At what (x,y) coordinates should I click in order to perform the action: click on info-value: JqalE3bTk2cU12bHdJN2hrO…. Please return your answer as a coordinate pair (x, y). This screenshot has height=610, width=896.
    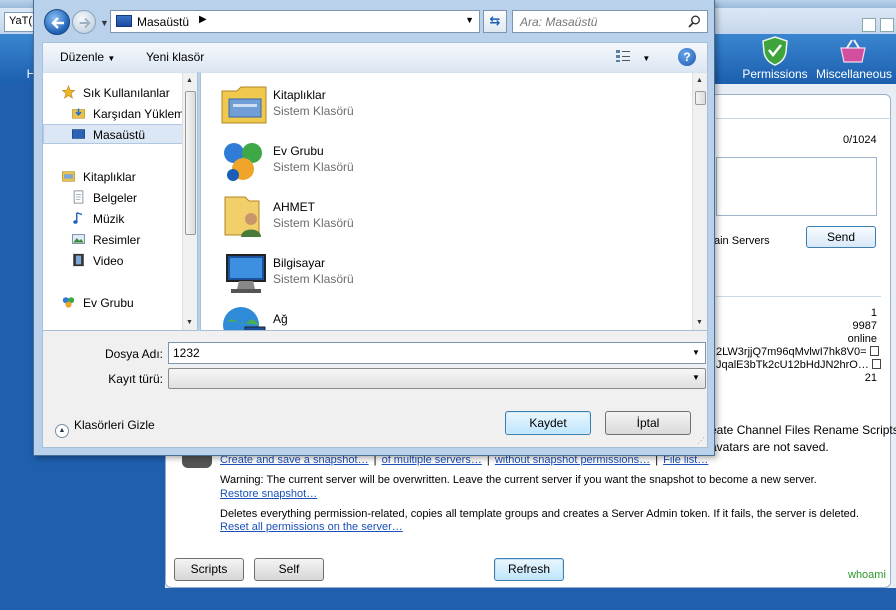
    Looking at the image, I should click on (792, 365).